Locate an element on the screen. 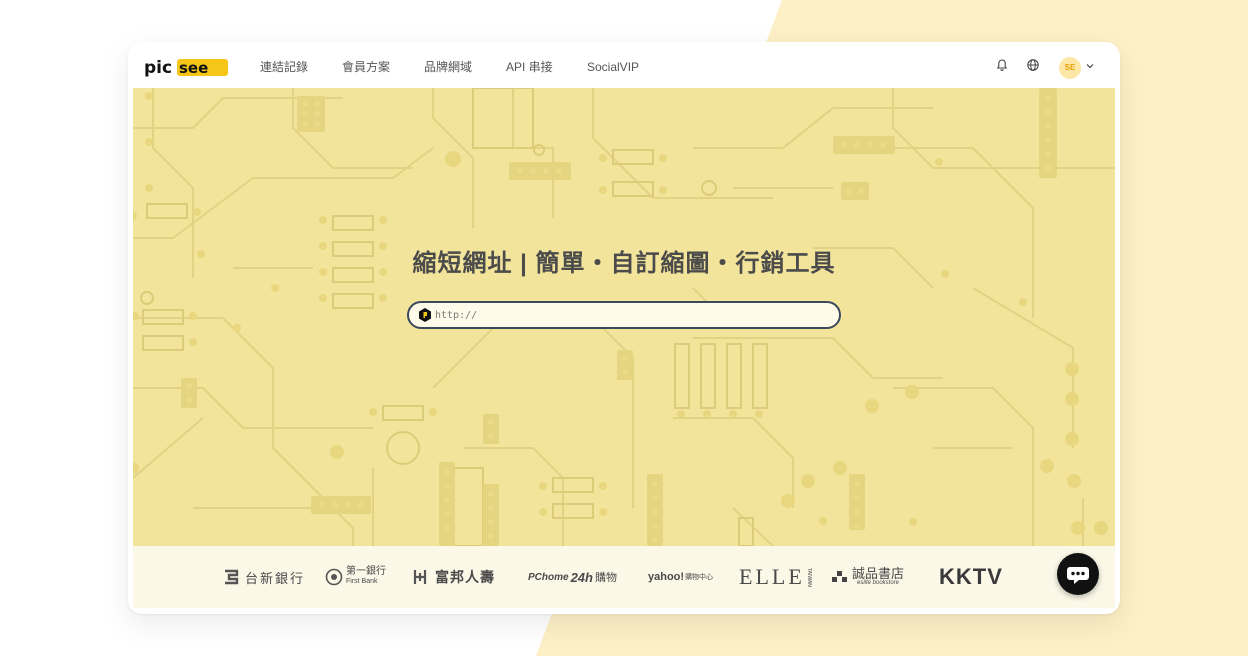 This screenshot has height=656, width=1248. hero-headline: 縮短網址 | 簡單・自訂縮圖・行銷工具 is located at coordinates (624, 263).